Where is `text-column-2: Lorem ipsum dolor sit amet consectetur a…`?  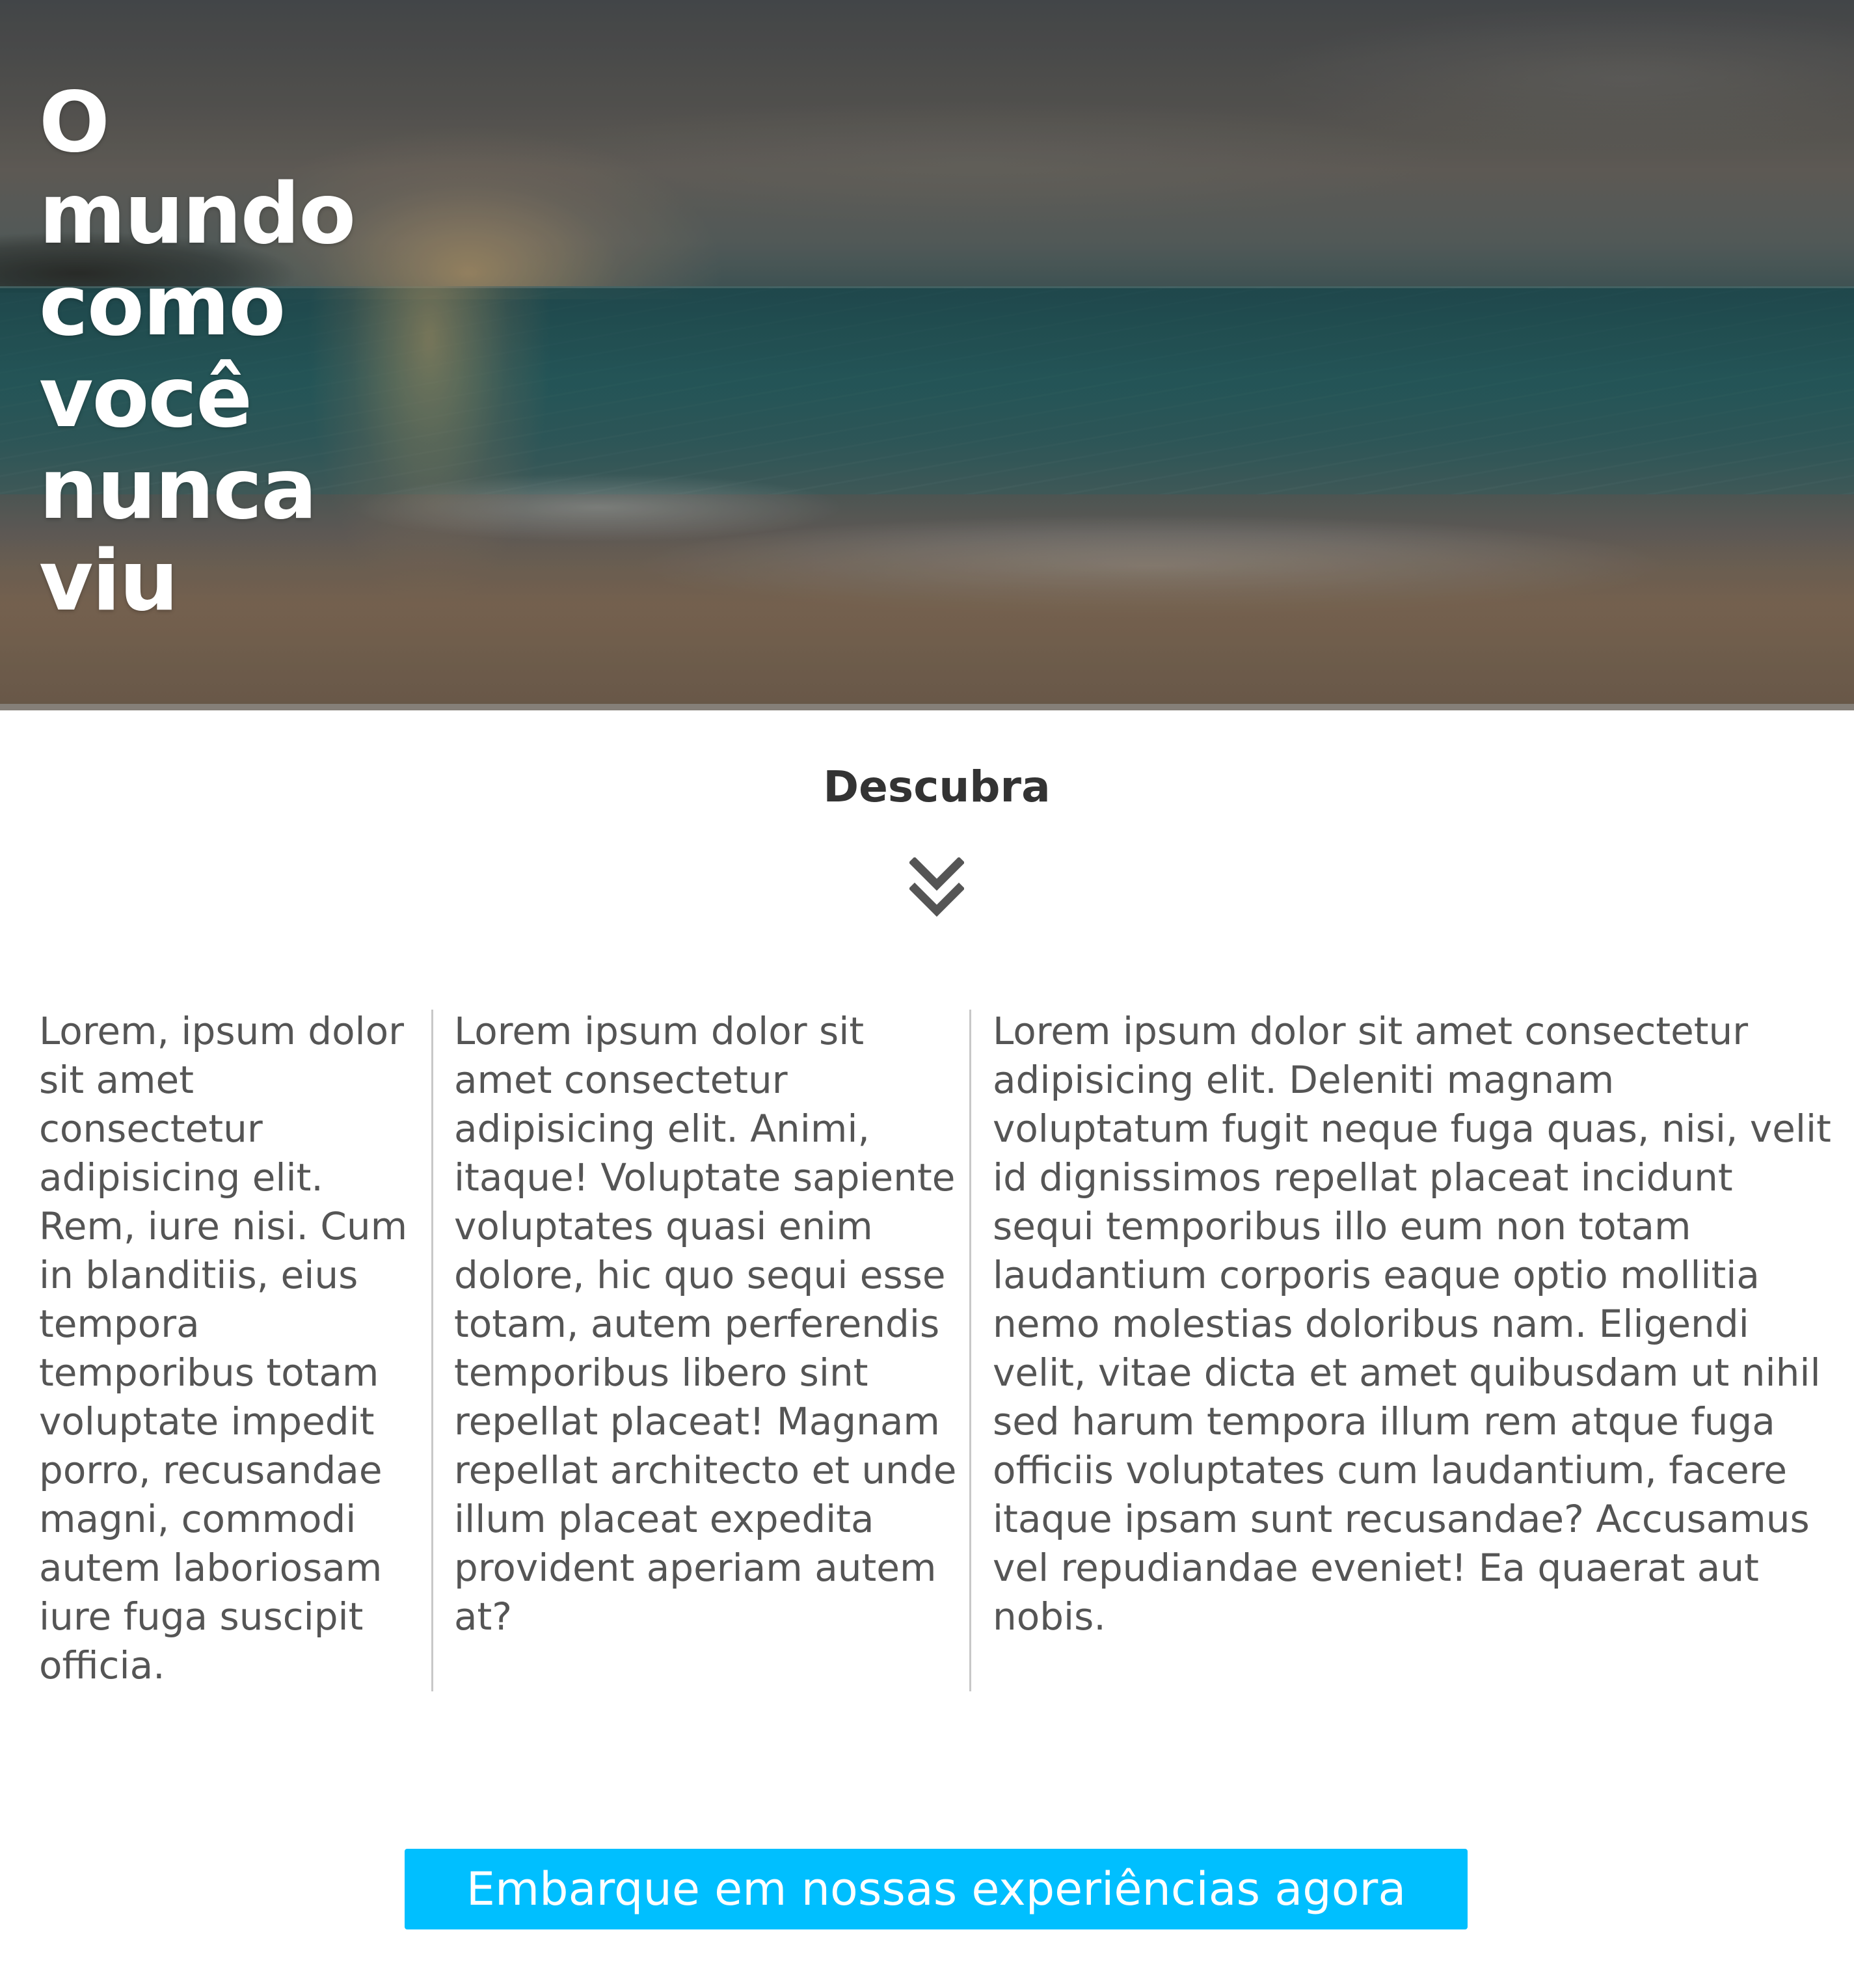
text-column-2: Lorem ipsum dolor sit amet consectetur a… is located at coordinates (705, 1324).